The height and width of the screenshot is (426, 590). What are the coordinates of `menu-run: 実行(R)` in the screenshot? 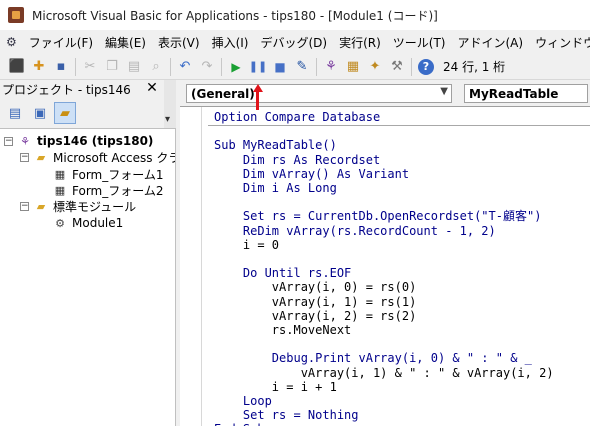 It's located at (360, 42).